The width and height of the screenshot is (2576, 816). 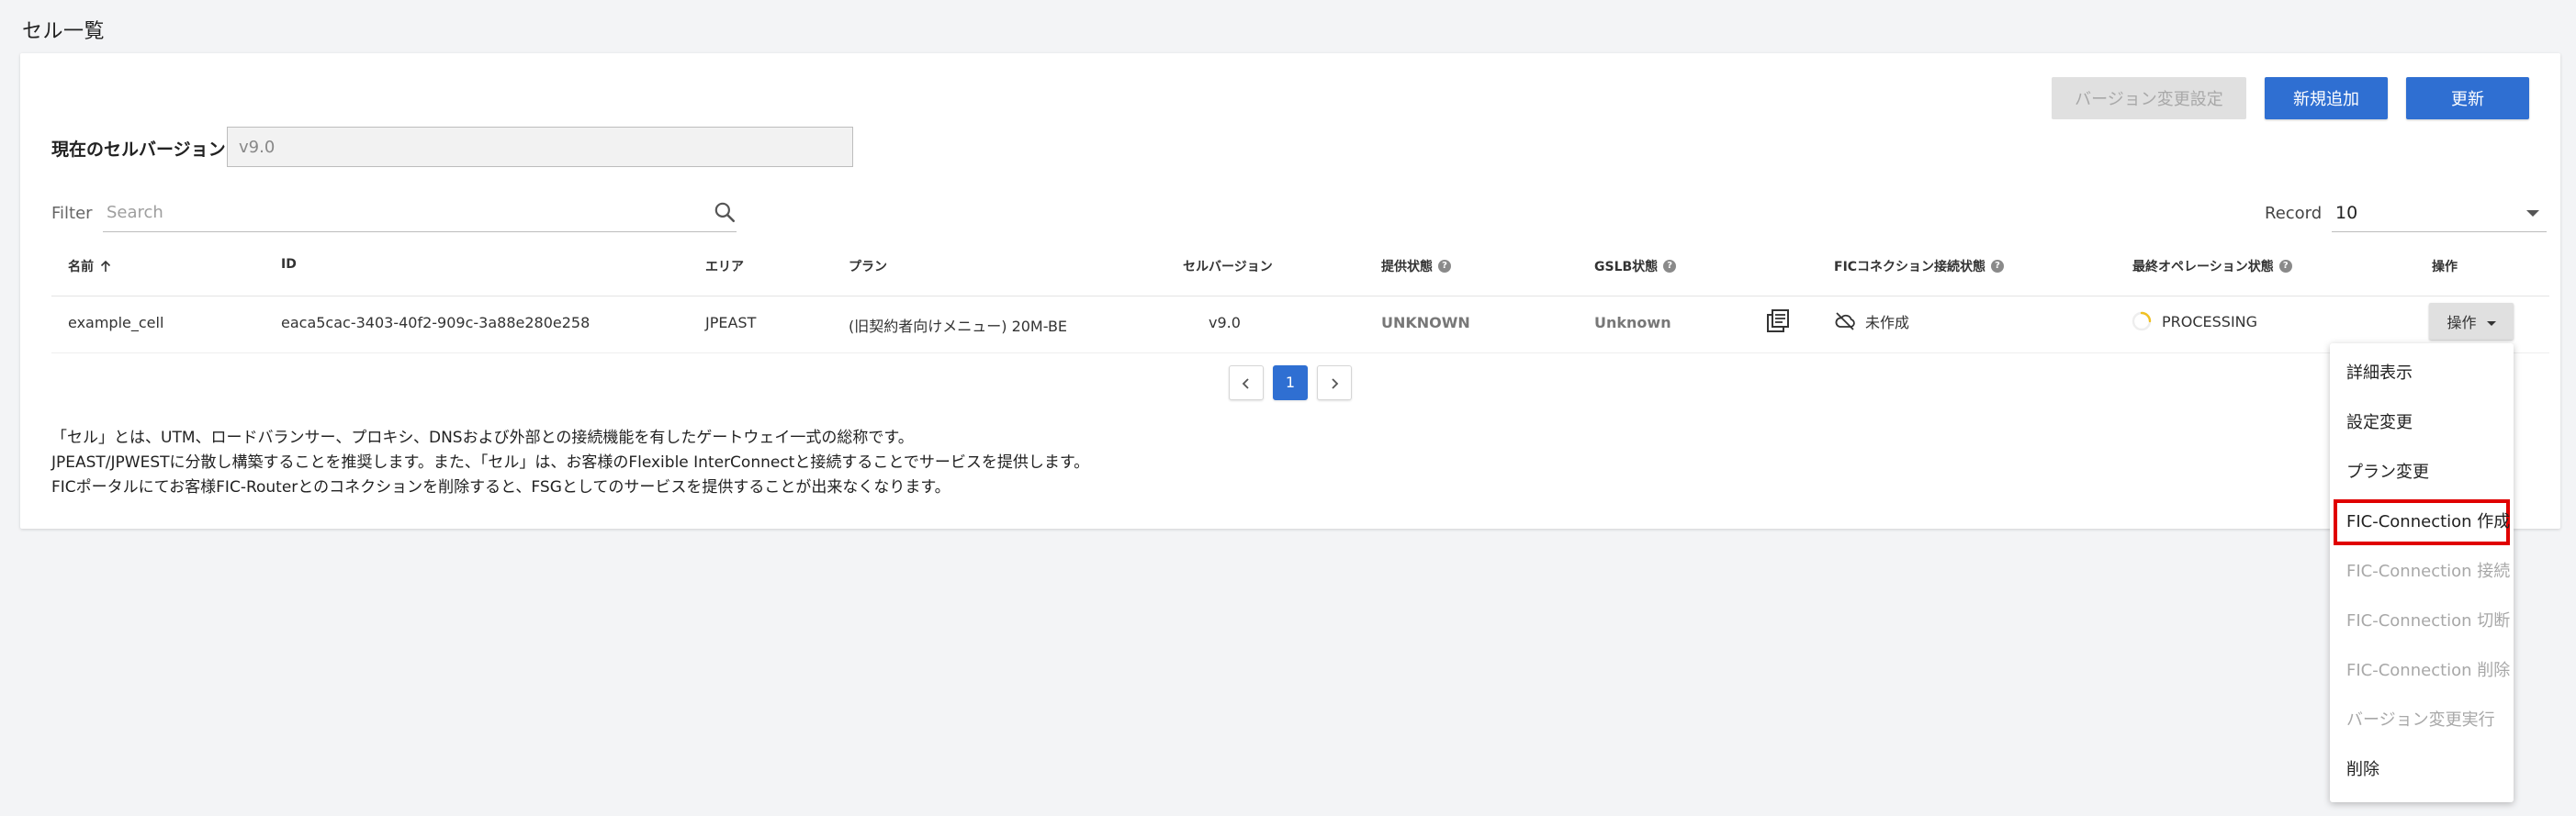 What do you see at coordinates (1228, 267) in the screenshot?
I see `column-header-cell-version: セルバージョン` at bounding box center [1228, 267].